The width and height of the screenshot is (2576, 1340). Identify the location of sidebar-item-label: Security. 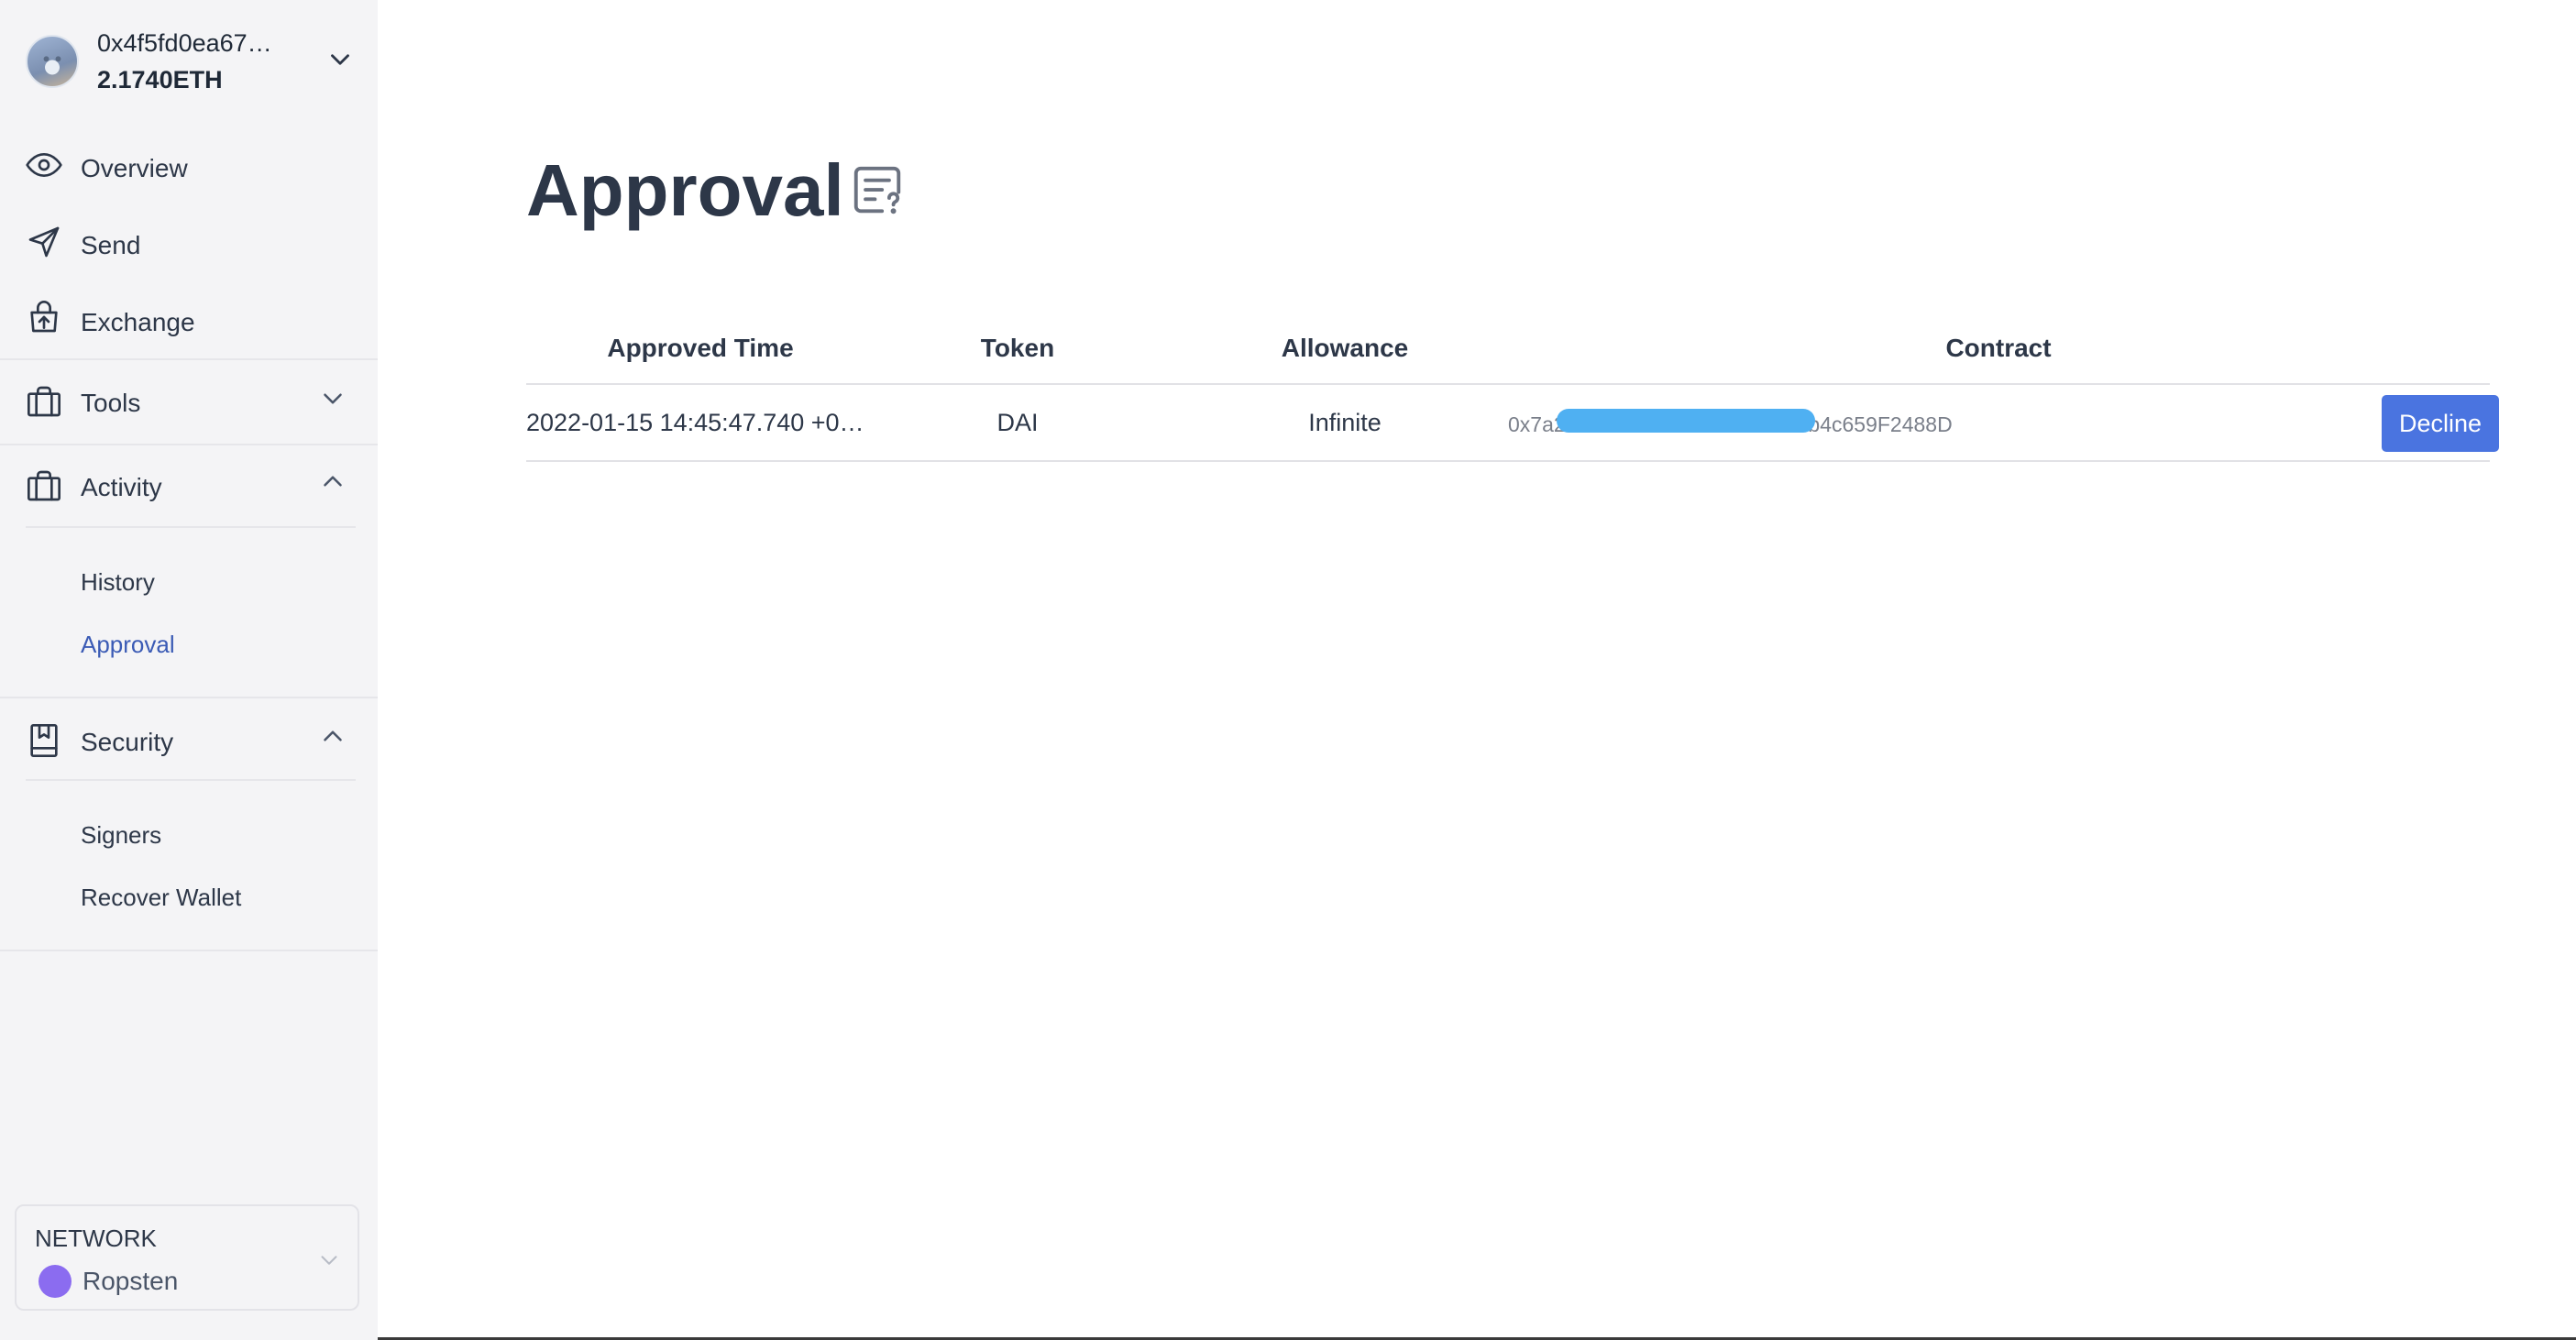
(127, 742).